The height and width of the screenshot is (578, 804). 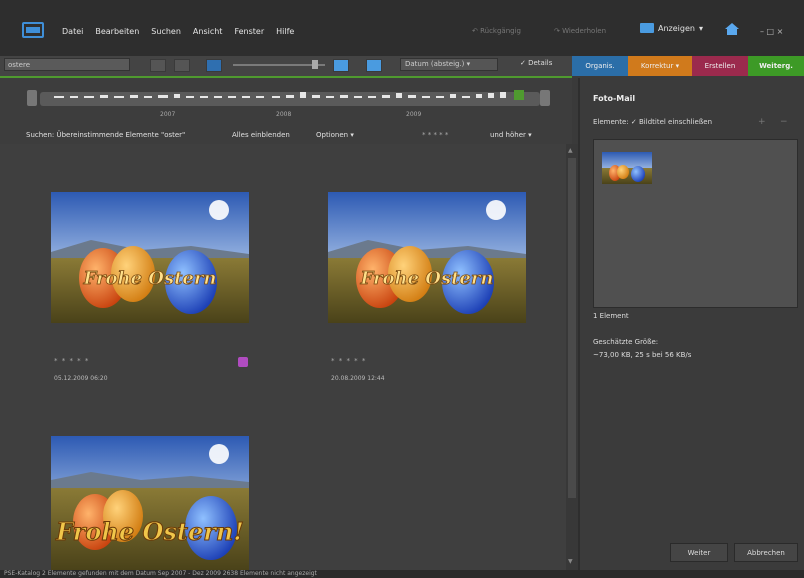 I want to click on photo-date: 05.12.2009 06:20, so click(x=81, y=378).